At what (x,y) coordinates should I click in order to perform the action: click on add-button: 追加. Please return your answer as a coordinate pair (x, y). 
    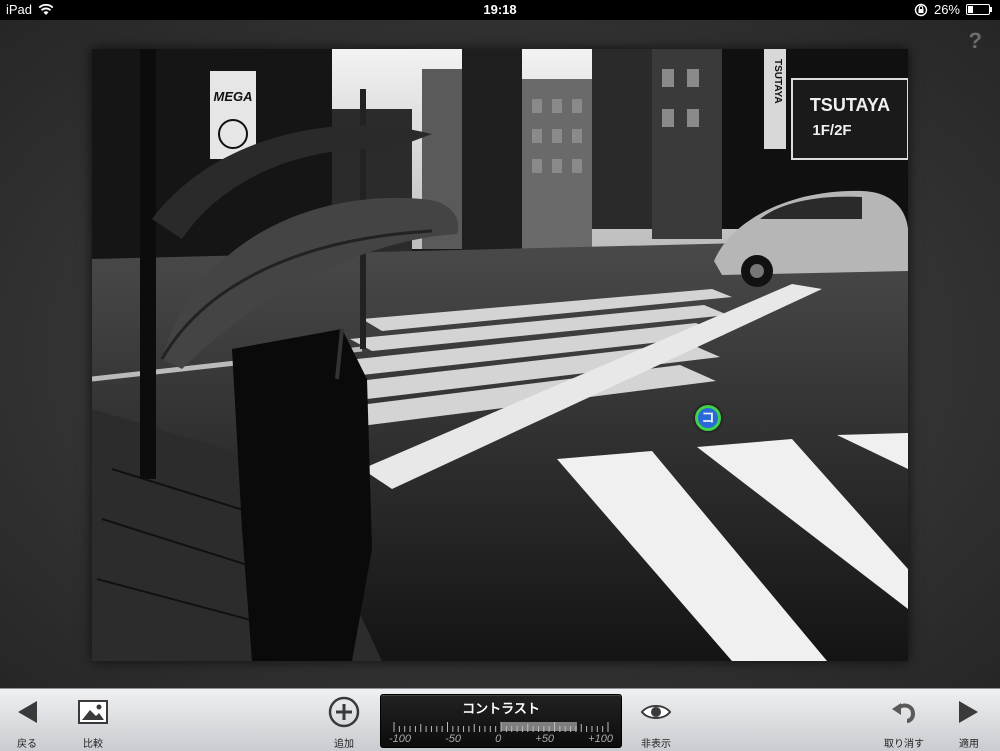
    Looking at the image, I should click on (344, 722).